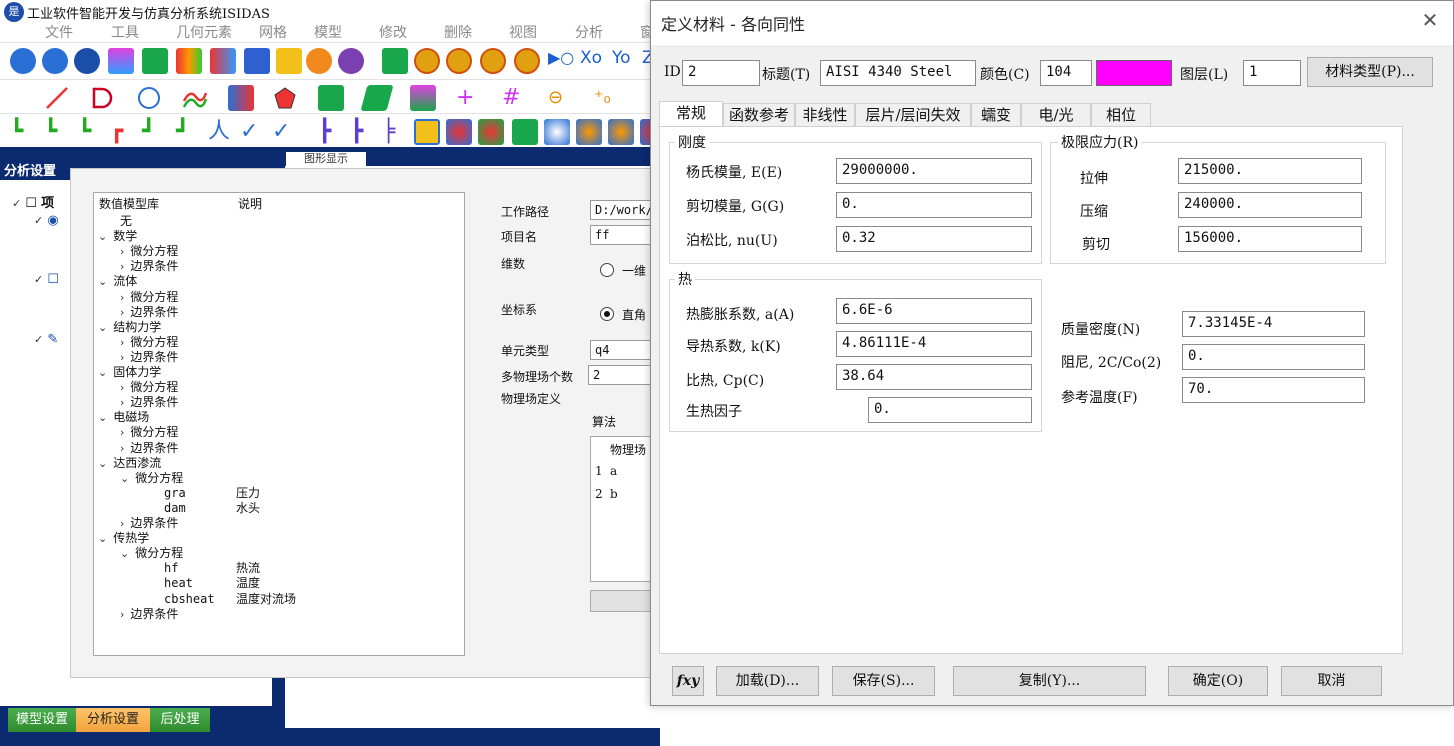 The height and width of the screenshot is (746, 1454). What do you see at coordinates (59, 32) in the screenshot?
I see `menu-file: 文件` at bounding box center [59, 32].